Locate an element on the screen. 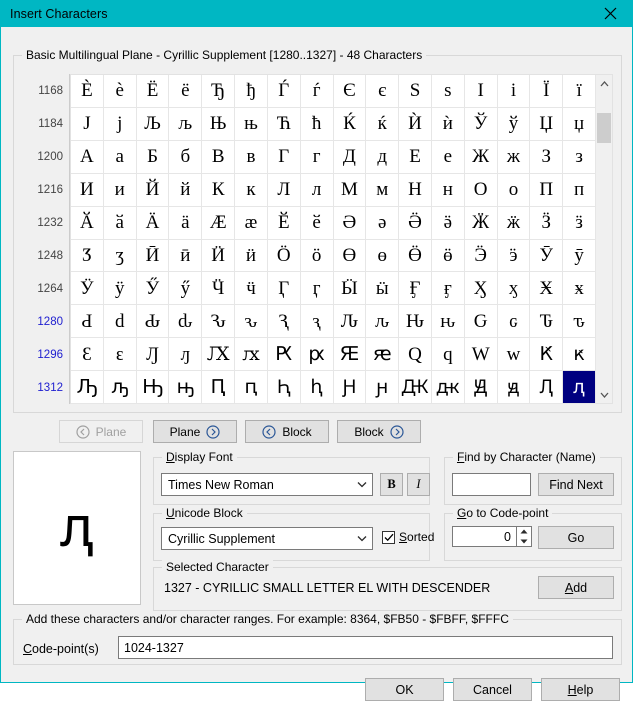 This screenshot has width=633, height=701. character-cell: И is located at coordinates (87, 190).